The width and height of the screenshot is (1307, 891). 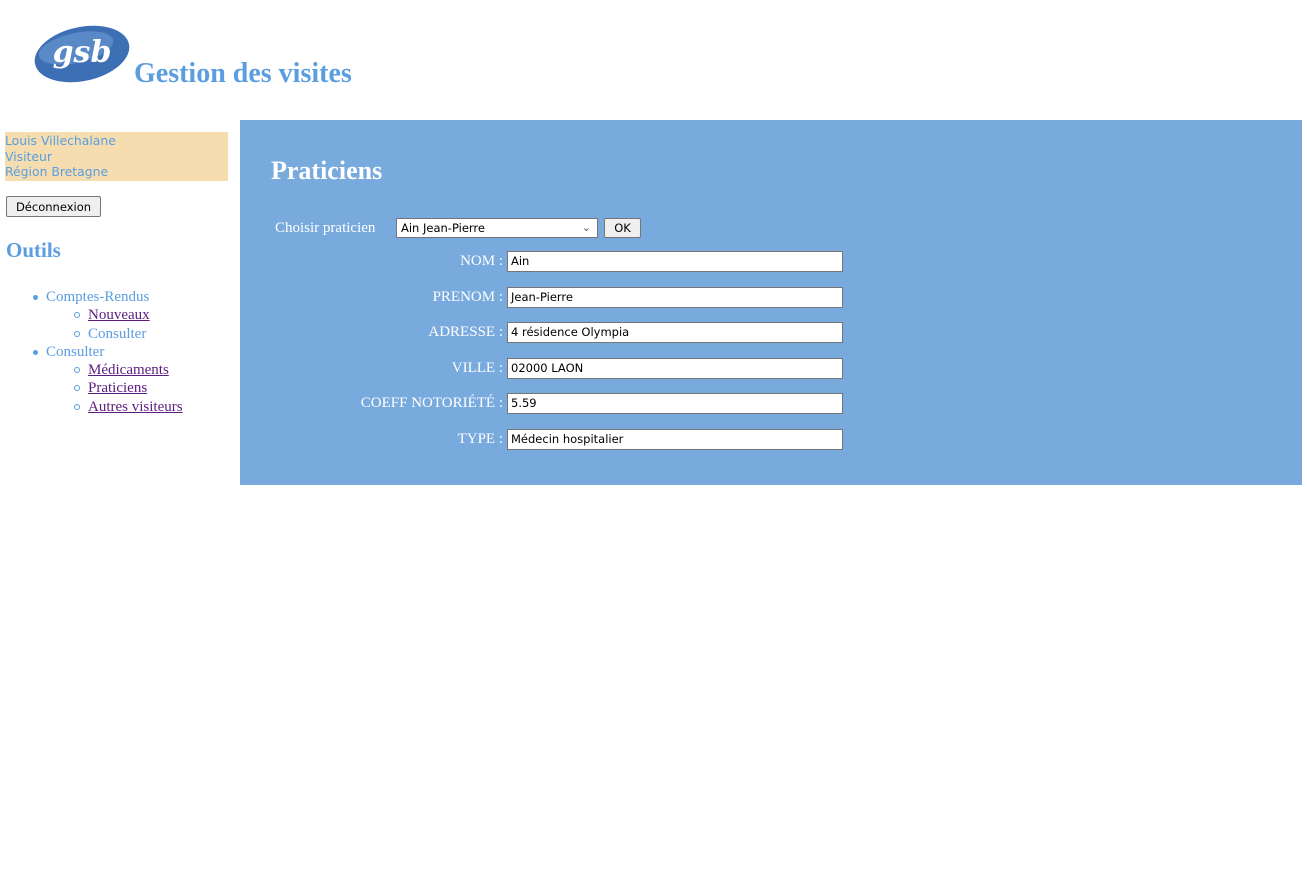 I want to click on menu-item-medicaments: Médicaments, so click(x=117, y=370).